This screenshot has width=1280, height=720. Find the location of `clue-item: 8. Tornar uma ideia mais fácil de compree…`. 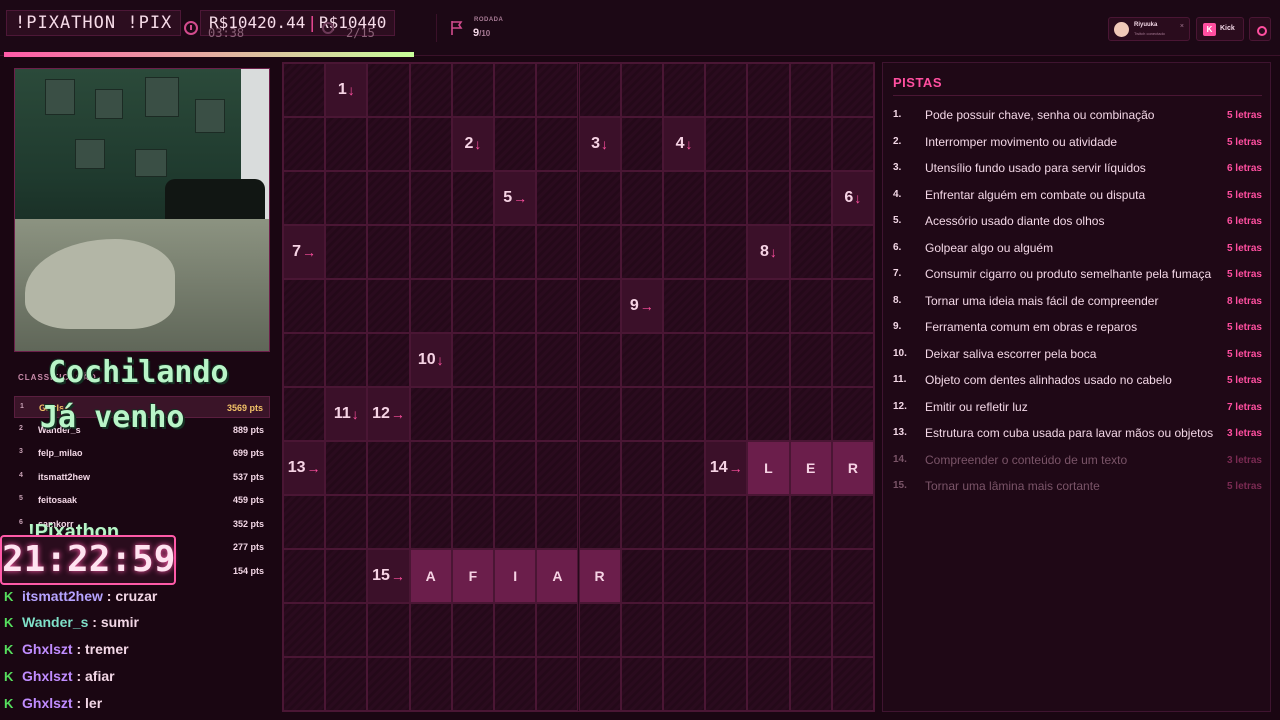

clue-item: 8. Tornar uma ideia mais fácil de compree… is located at coordinates (1077, 302).